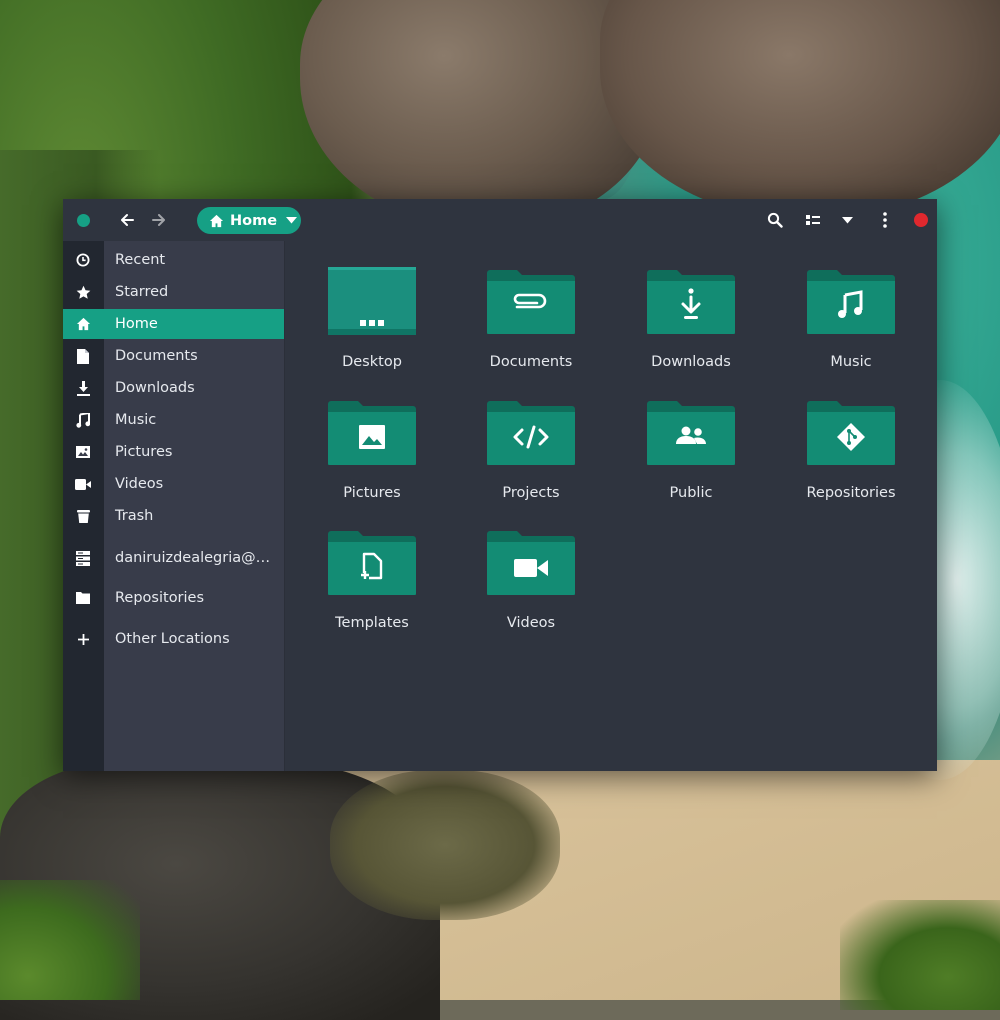 The width and height of the screenshot is (1000, 1020). What do you see at coordinates (851, 302) in the screenshot?
I see `music-folder-icon` at bounding box center [851, 302].